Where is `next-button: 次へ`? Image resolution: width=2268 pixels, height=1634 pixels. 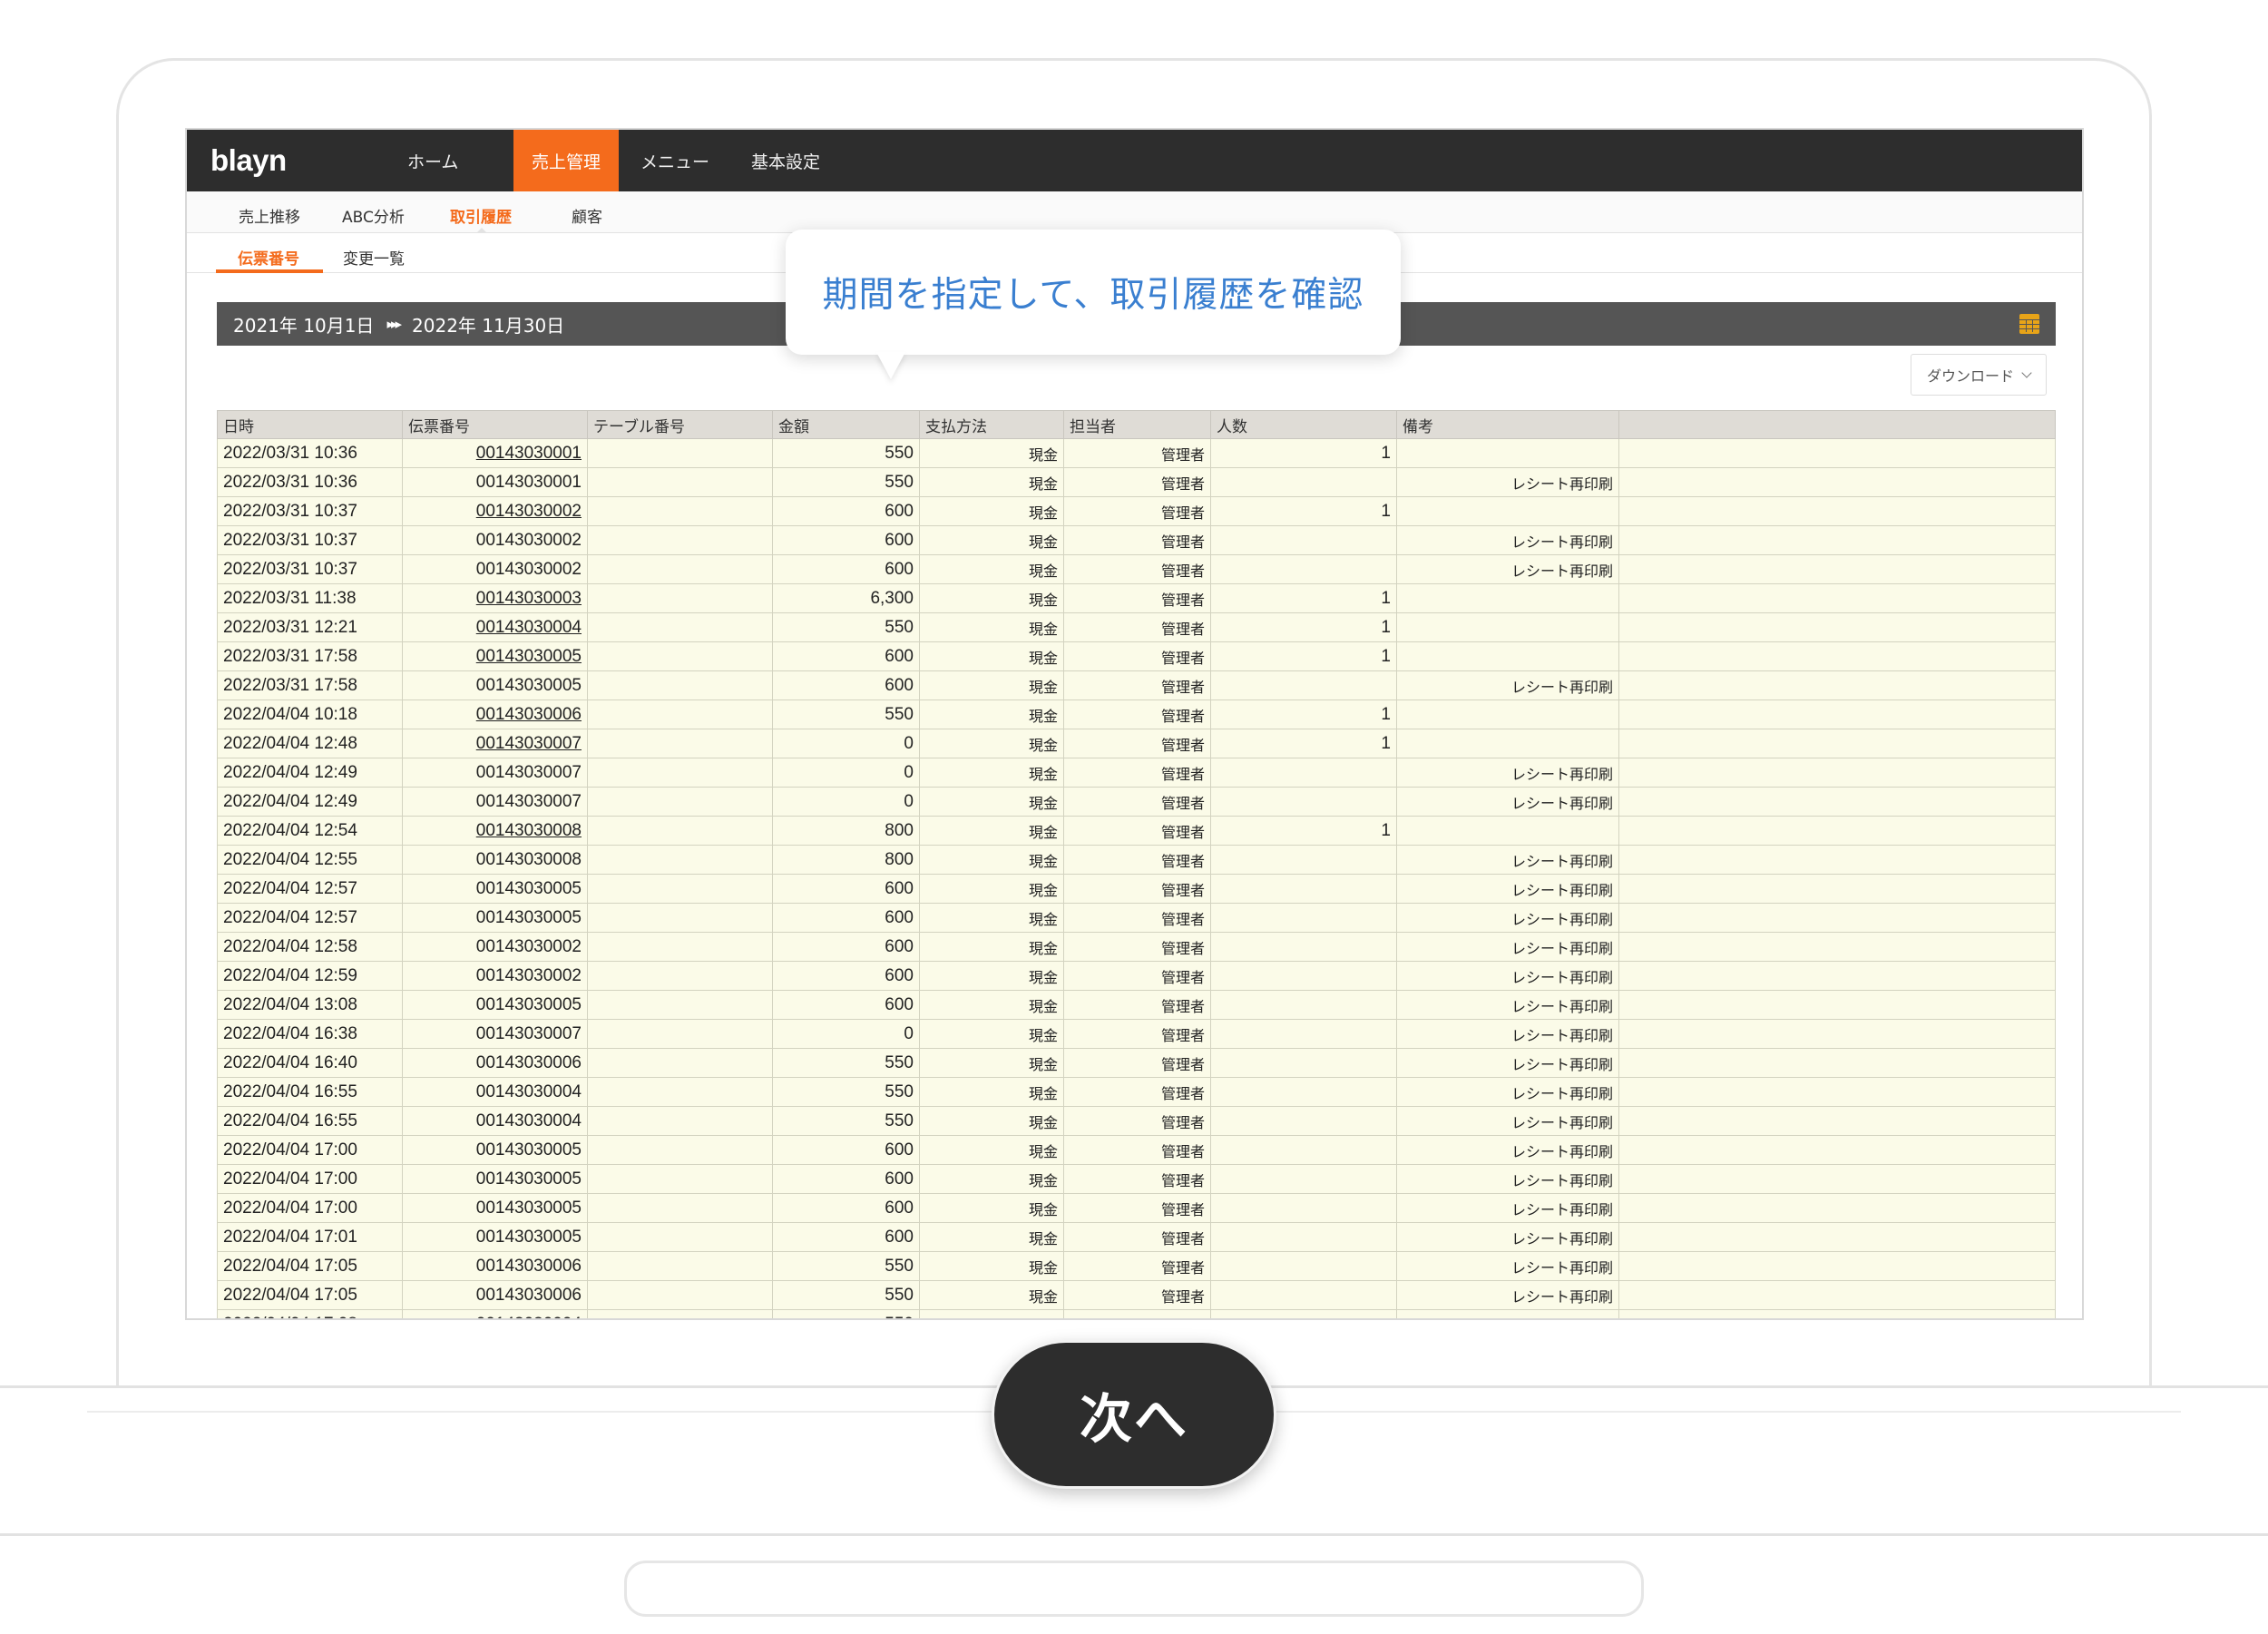
next-button: 次へ is located at coordinates (1134, 1414).